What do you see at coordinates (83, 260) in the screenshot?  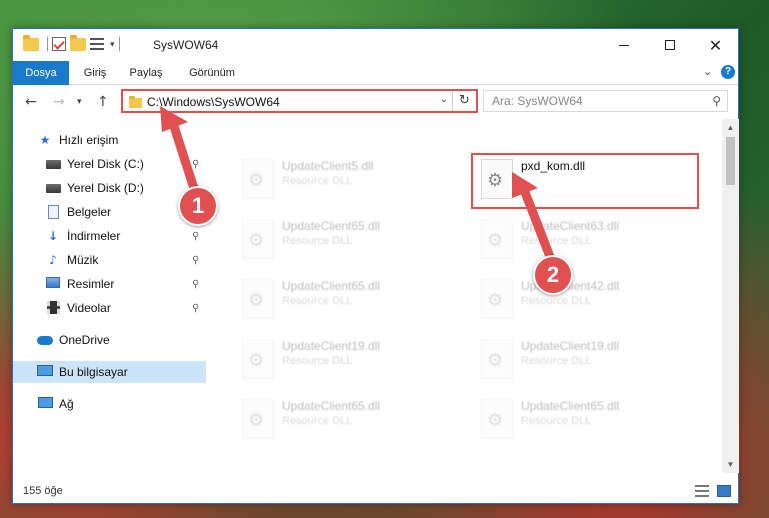 I see `sidebar-item-label: Müzik` at bounding box center [83, 260].